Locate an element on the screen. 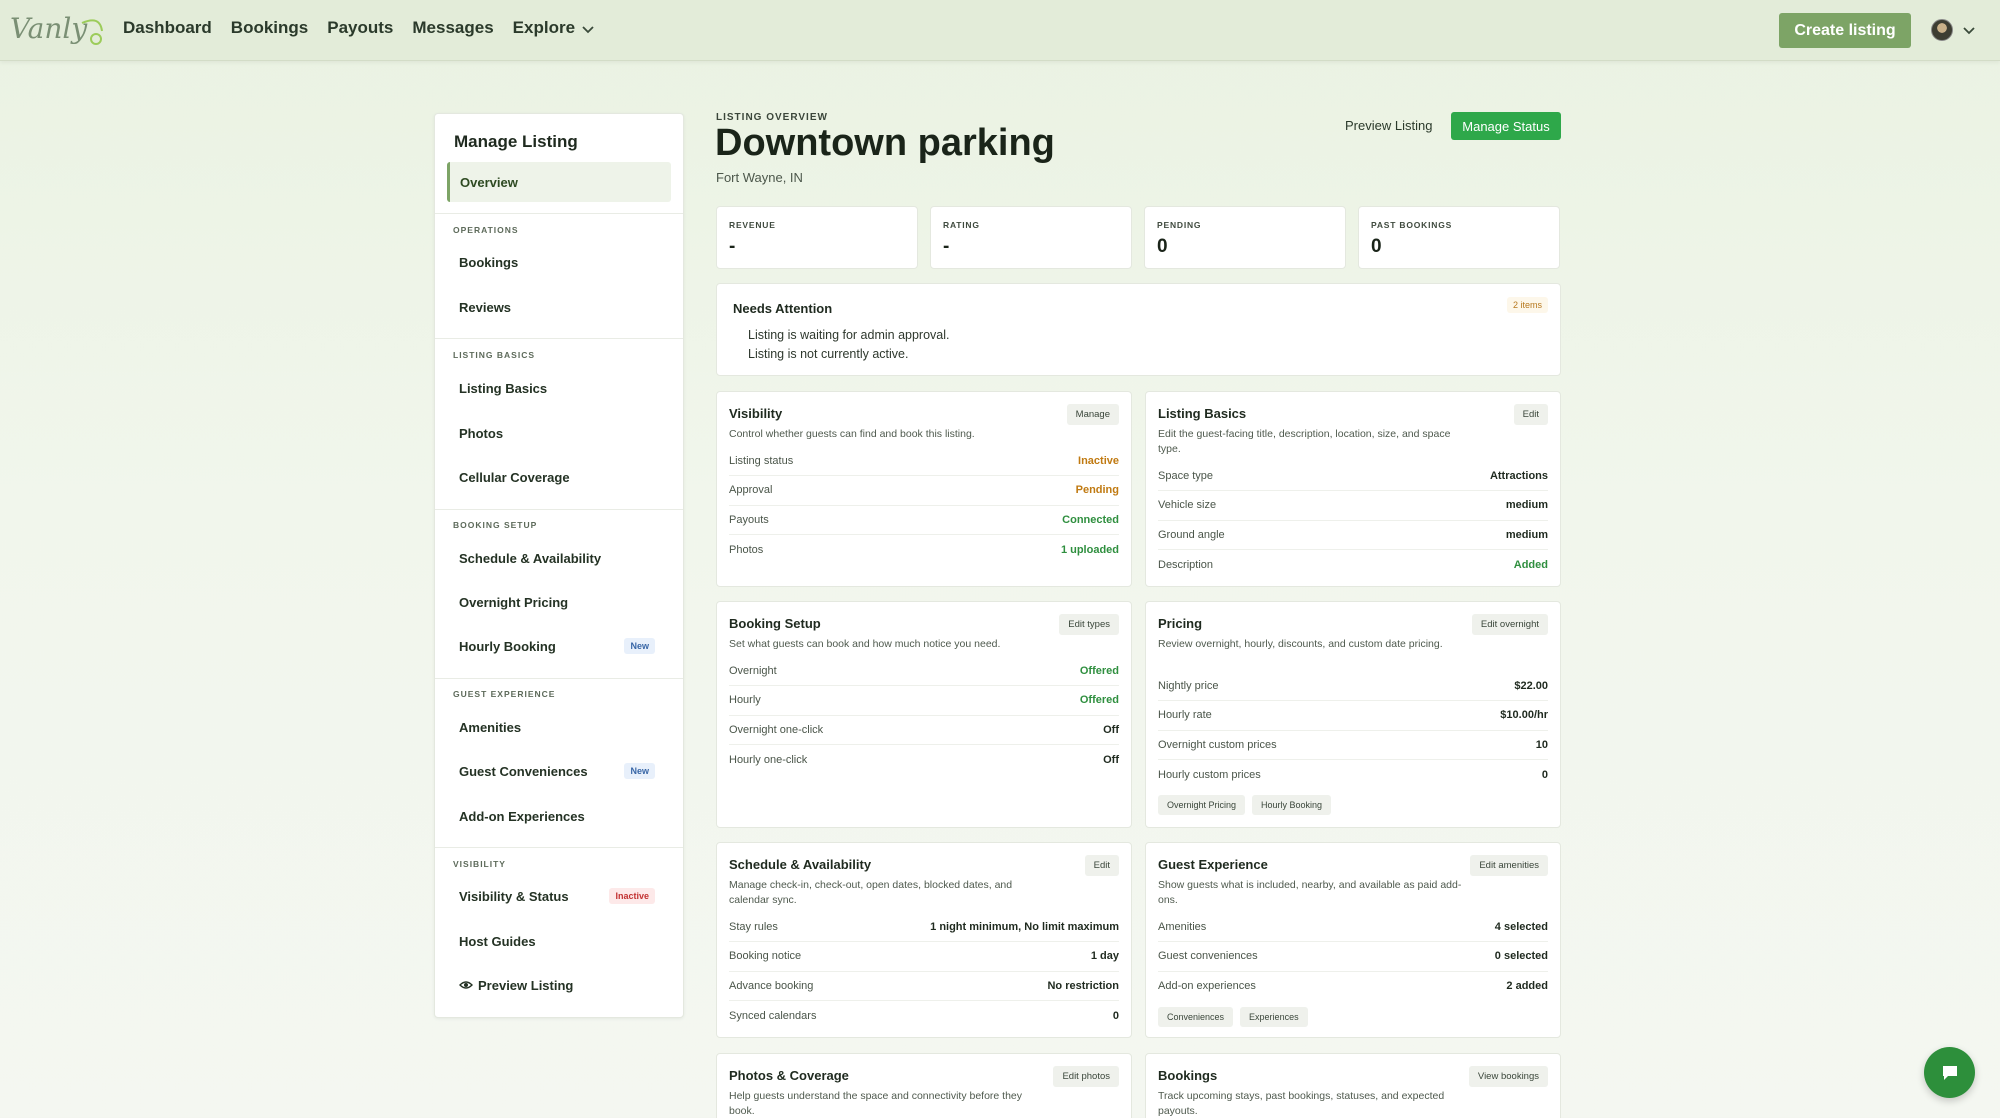 The width and height of the screenshot is (2000, 1118). row-hourly-rate: Hourly rate $10.00/hr is located at coordinates (1353, 716).